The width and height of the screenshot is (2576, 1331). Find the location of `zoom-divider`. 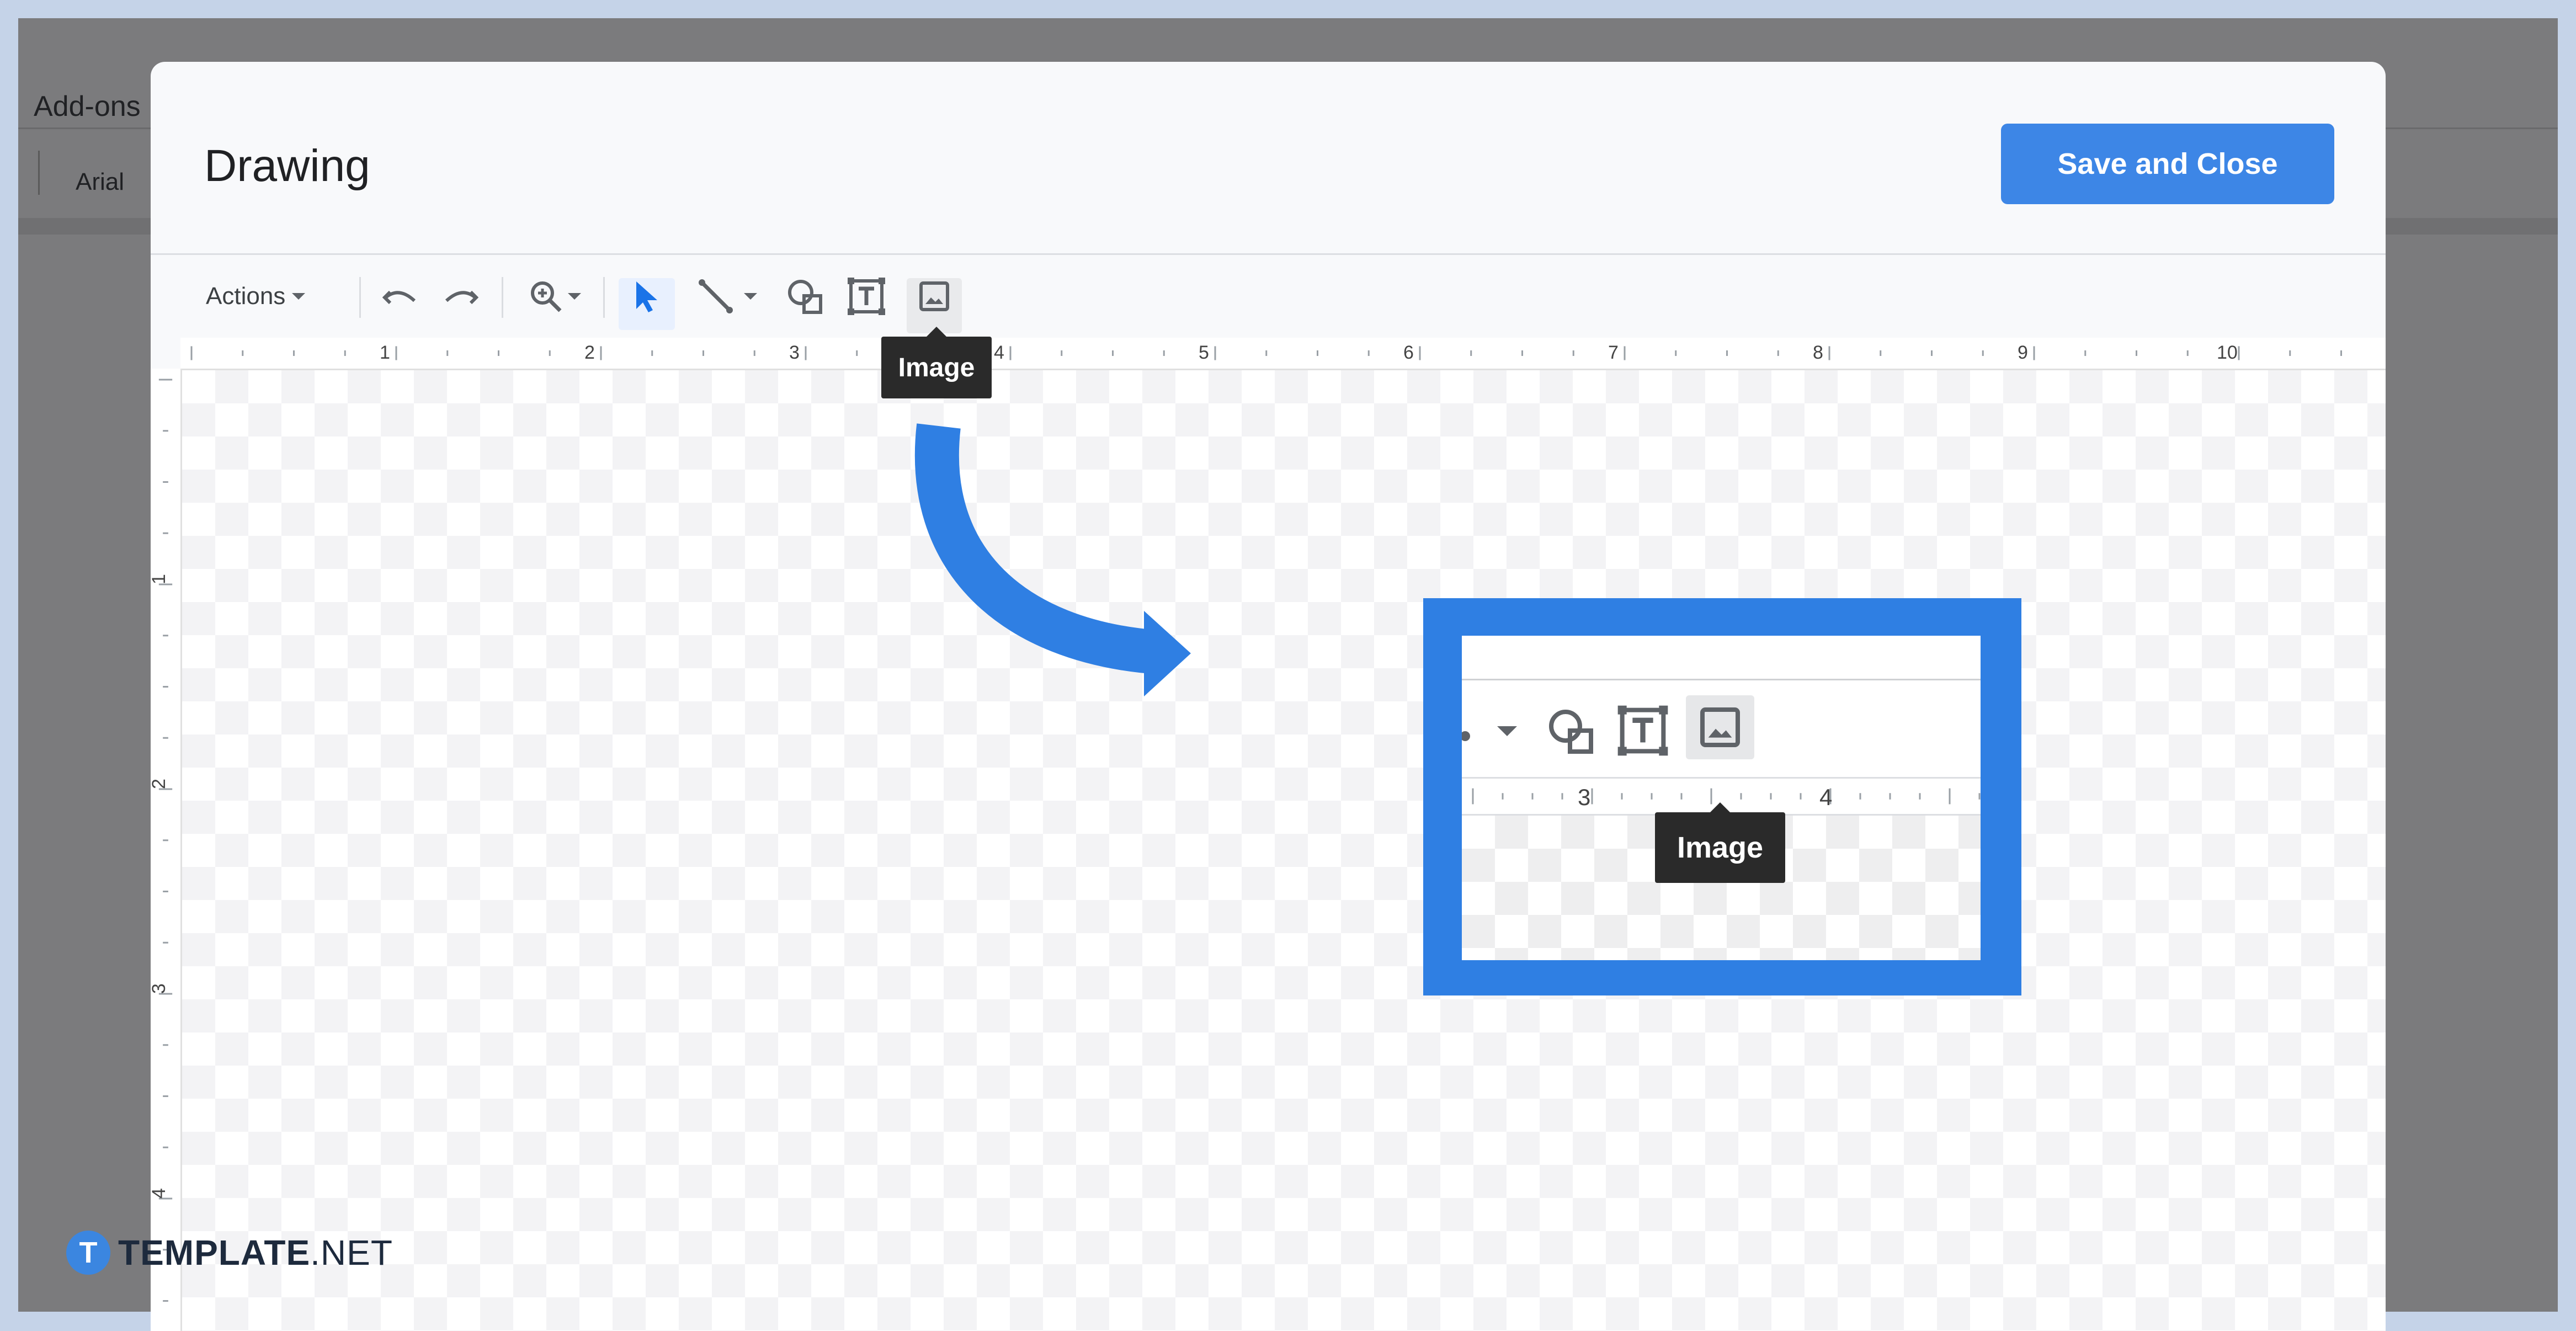

zoom-divider is located at coordinates (1721, 679).